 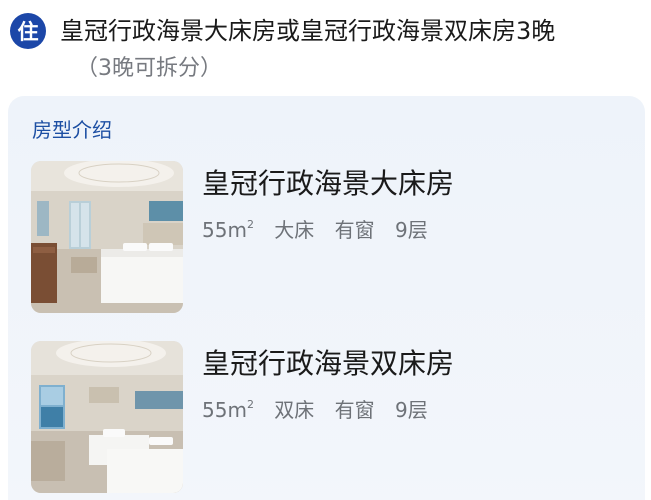 I want to click on package-subtitle: （3晚可拆分）, so click(x=149, y=68).